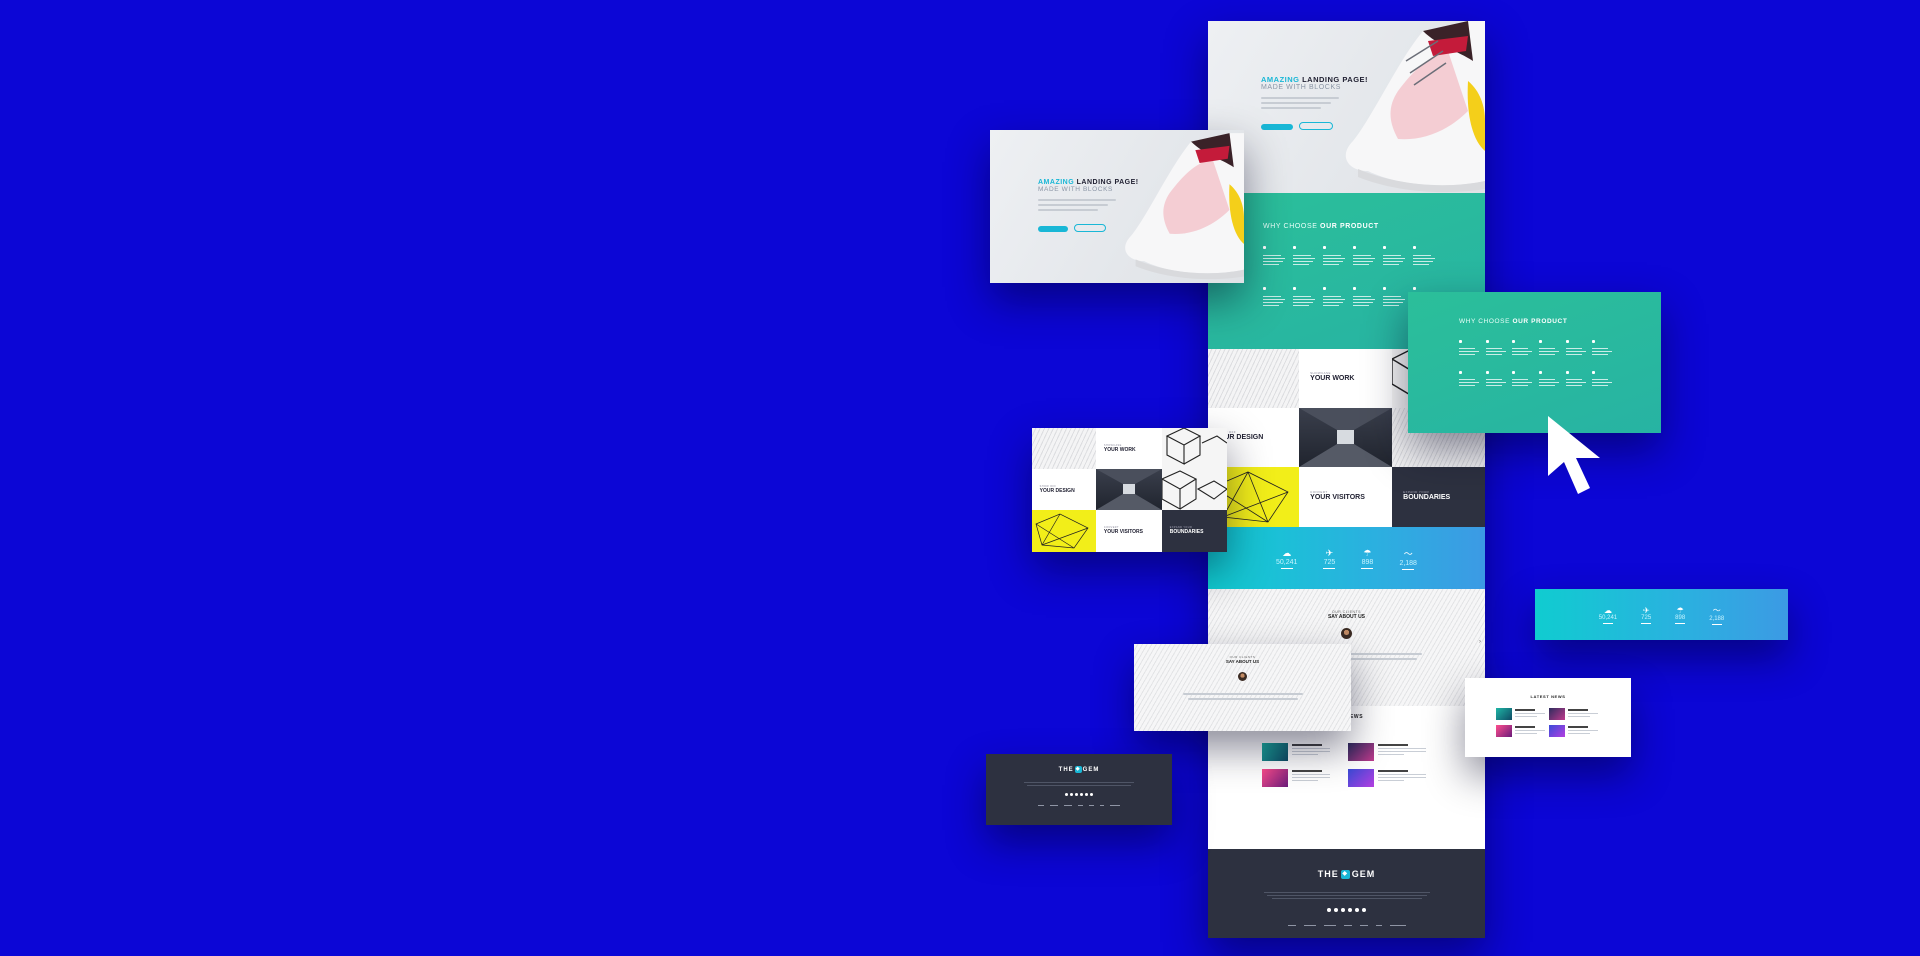  Describe the element at coordinates (1079, 794) in the screenshot. I see `social-icons` at that location.